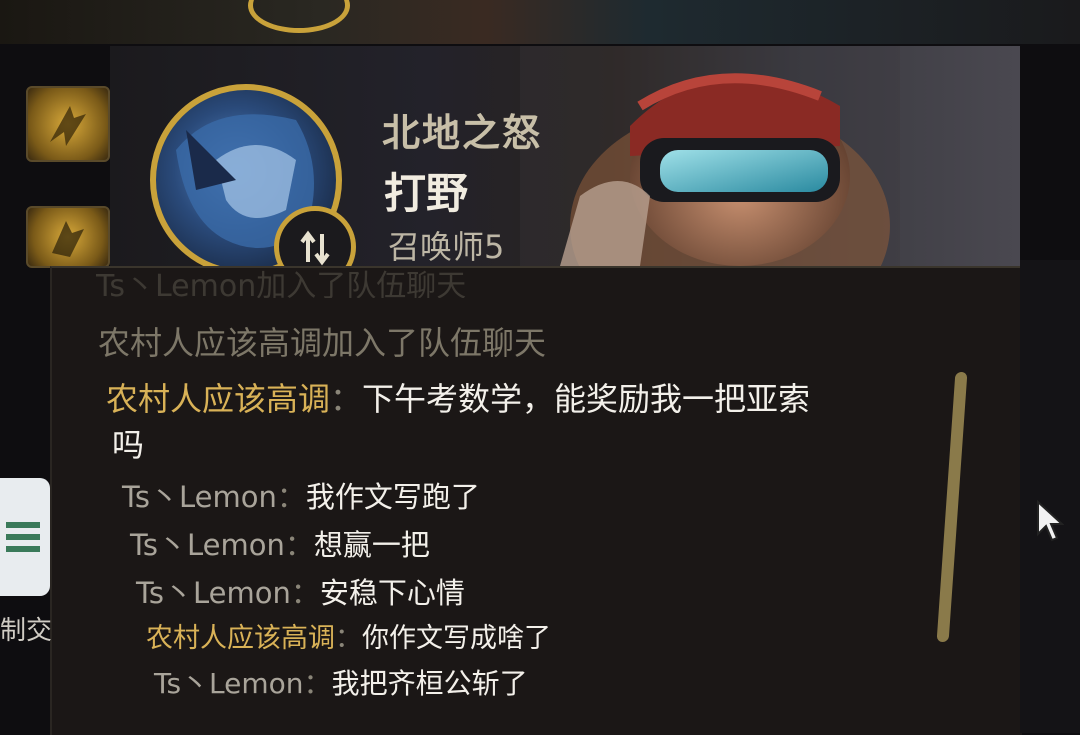  I want to click on mouse-cursor-icon, so click(1050, 522).